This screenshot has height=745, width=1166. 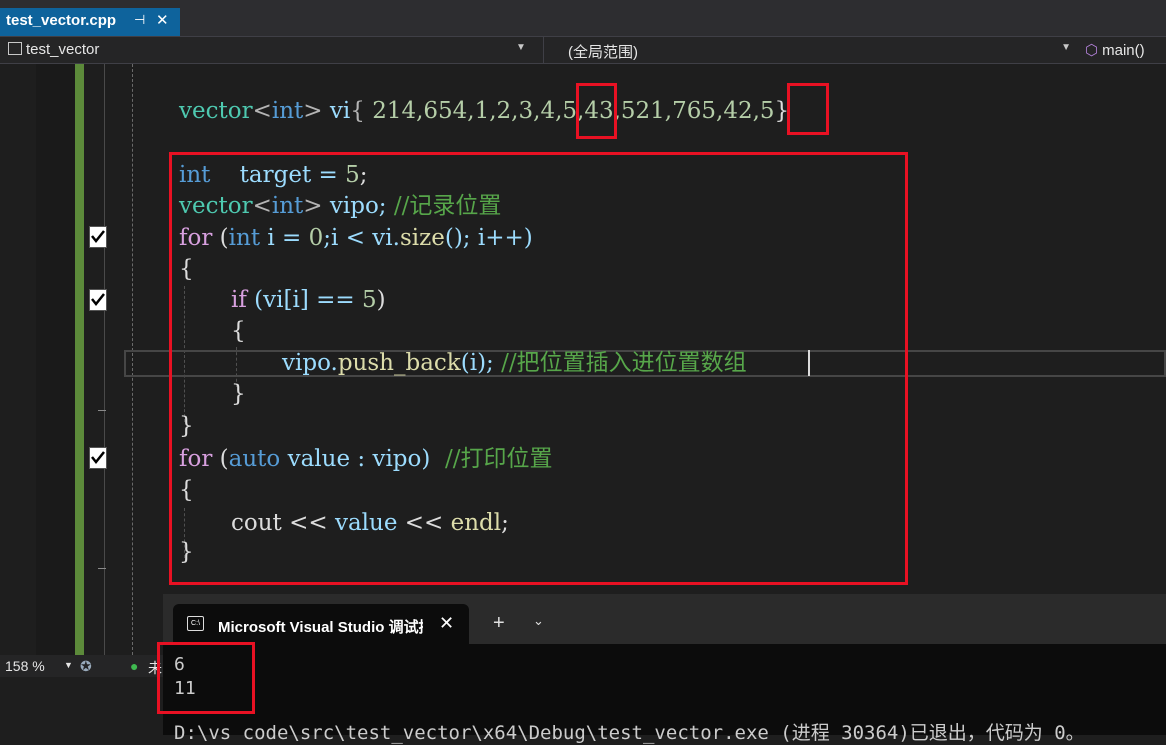 I want to click on console-tab: C:\ Microsoft Visual Studio 调试控制台 ✕, so click(x=321, y=624).